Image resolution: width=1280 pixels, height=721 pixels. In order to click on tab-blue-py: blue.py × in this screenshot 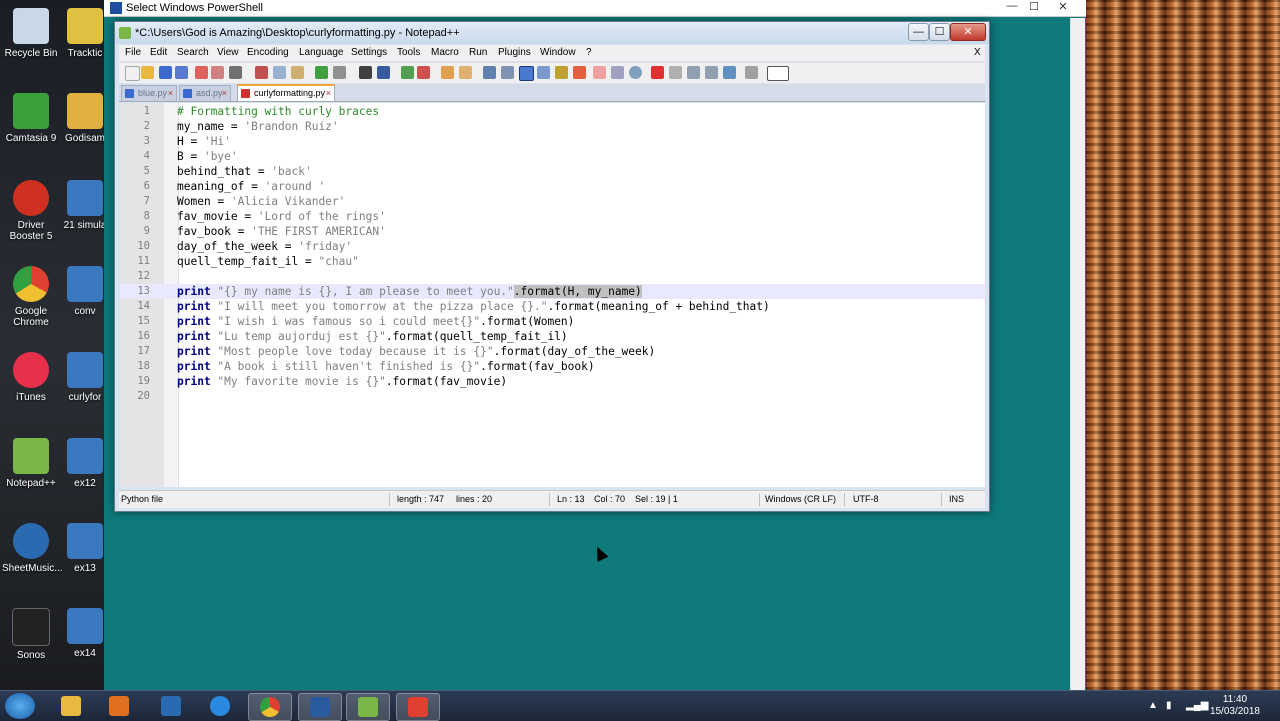, I will do `click(149, 93)`.